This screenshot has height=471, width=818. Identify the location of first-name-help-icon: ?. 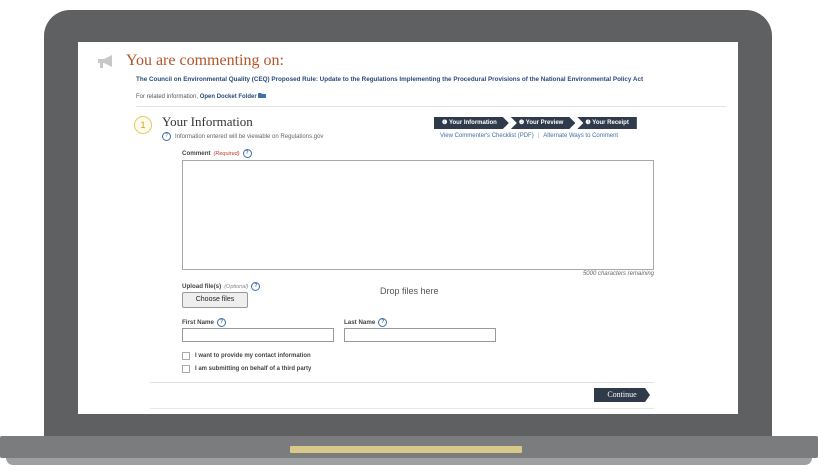
(221, 322).